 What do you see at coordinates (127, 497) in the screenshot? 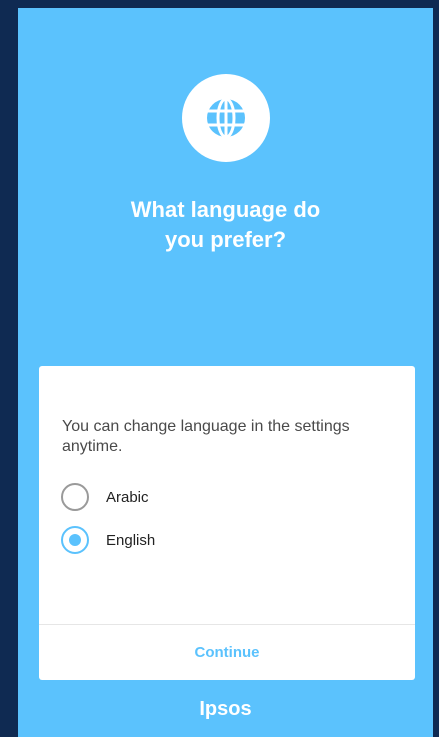
I see `option-arabic-label: Arabic` at bounding box center [127, 497].